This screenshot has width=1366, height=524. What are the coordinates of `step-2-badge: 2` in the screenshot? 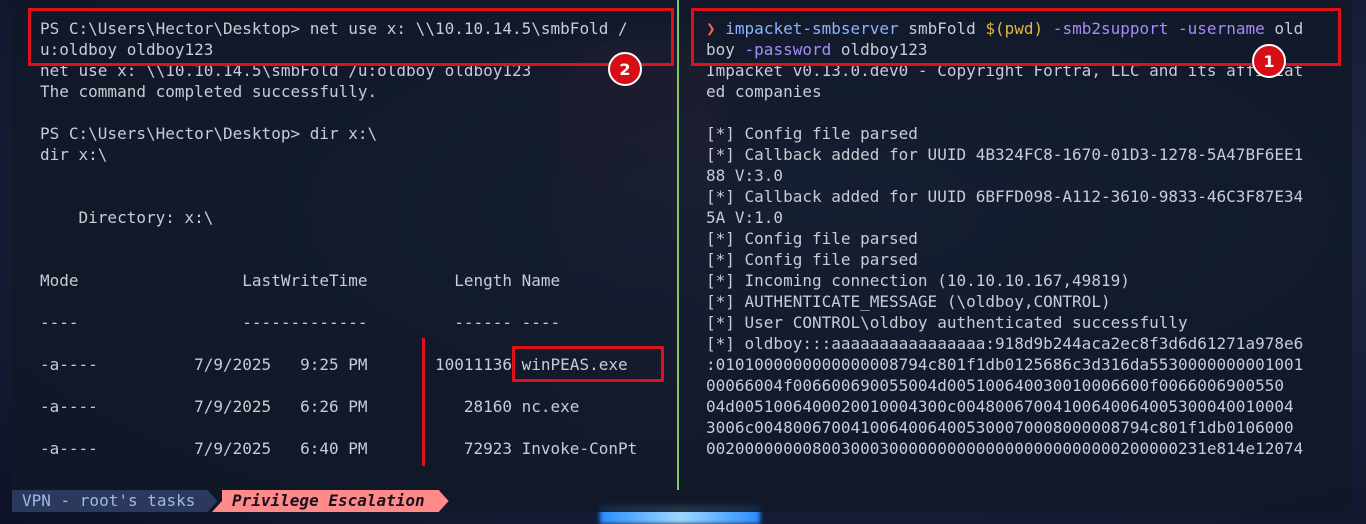 It's located at (625, 69).